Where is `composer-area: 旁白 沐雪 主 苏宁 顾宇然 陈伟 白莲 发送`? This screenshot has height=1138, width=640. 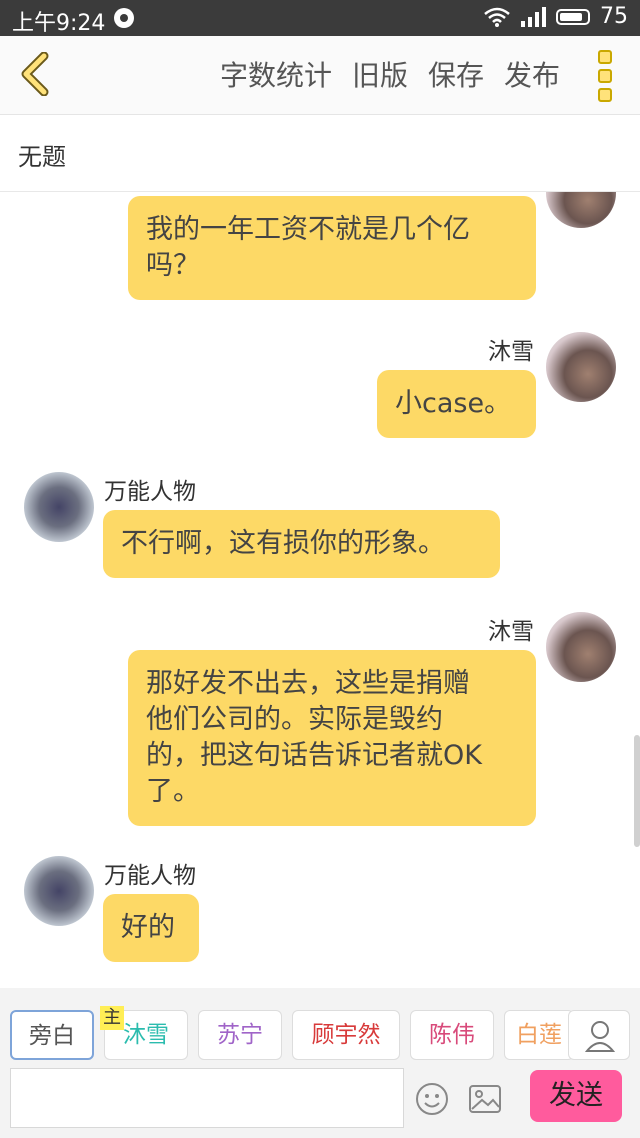
composer-area: 旁白 沐雪 主 苏宁 顾宇然 陈伟 白莲 发送 is located at coordinates (320, 1063).